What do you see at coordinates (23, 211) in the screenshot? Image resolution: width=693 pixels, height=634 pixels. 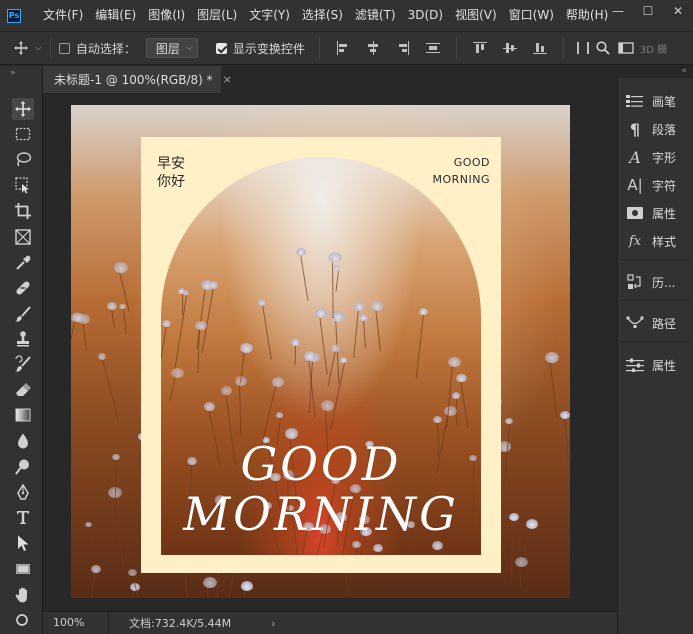 I see `crop-icon` at bounding box center [23, 211].